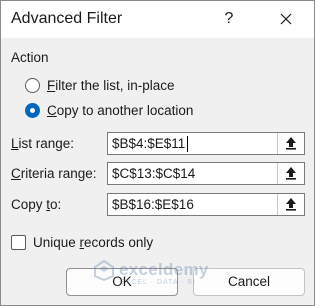  What do you see at coordinates (93, 242) in the screenshot?
I see `unique-records-label: Unique records only` at bounding box center [93, 242].